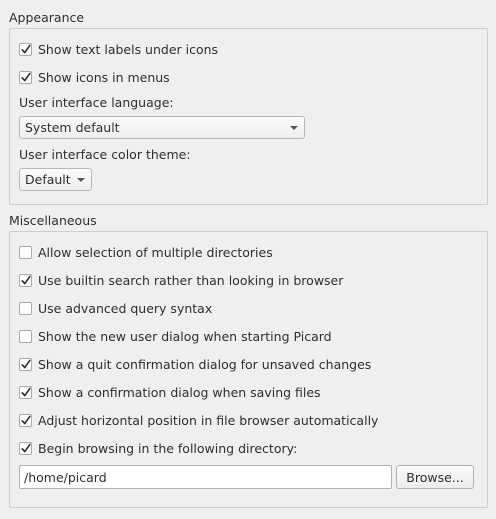  Describe the element at coordinates (104, 77) in the screenshot. I see `checkbox-label: Show icons in menus` at that location.